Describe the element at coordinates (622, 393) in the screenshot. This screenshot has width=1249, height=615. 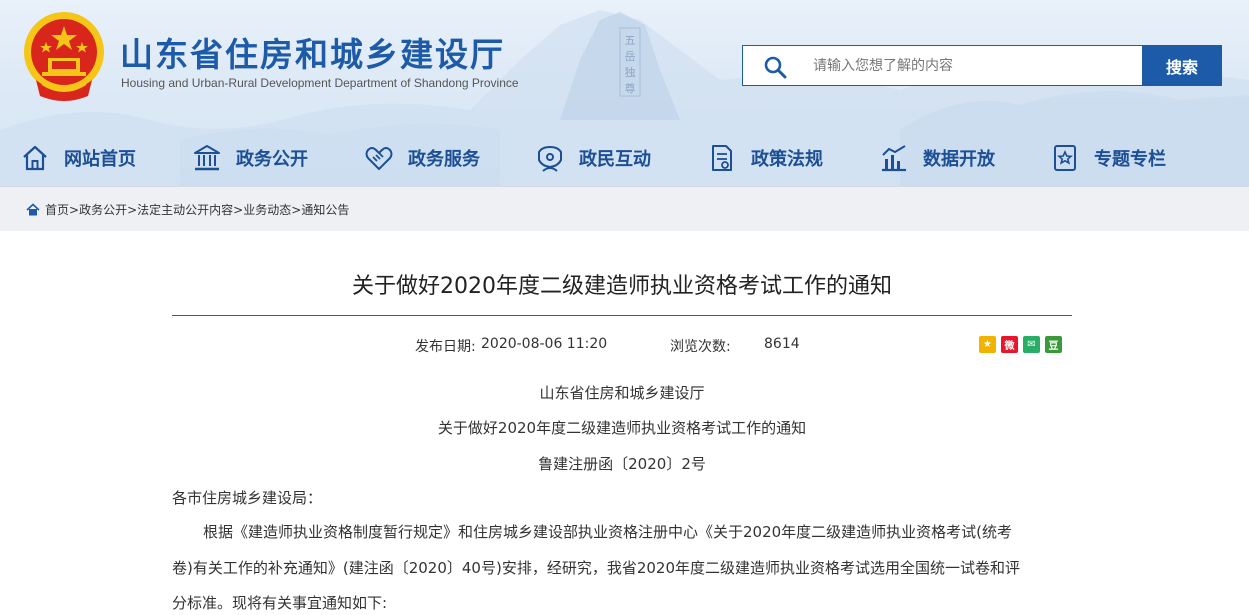
I see `issuer: 山东省住房和城乡建设厅` at that location.